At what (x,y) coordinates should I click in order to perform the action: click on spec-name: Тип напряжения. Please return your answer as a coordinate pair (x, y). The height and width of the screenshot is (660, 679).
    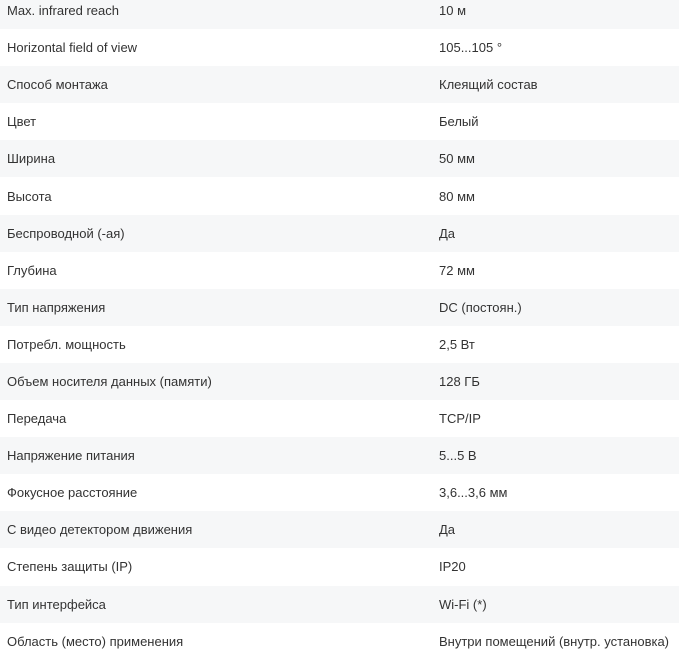
    Looking at the image, I should click on (56, 307).